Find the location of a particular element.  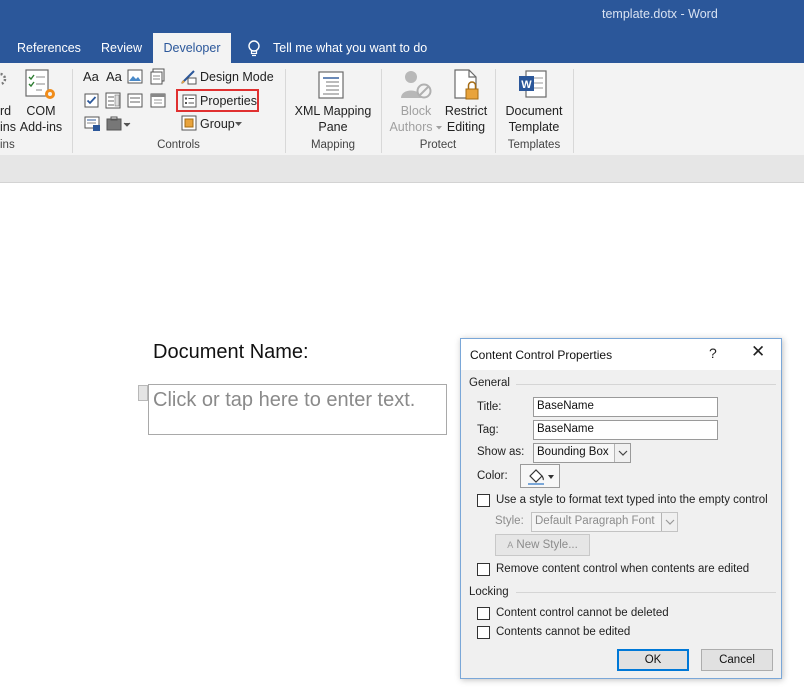

combo-box-icon is located at coordinates (113, 100).